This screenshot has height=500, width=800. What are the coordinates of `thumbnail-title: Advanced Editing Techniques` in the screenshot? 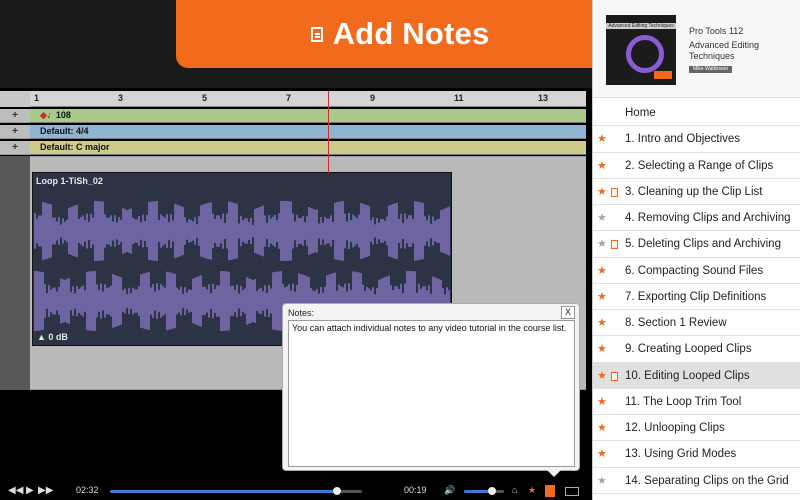 It's located at (641, 26).